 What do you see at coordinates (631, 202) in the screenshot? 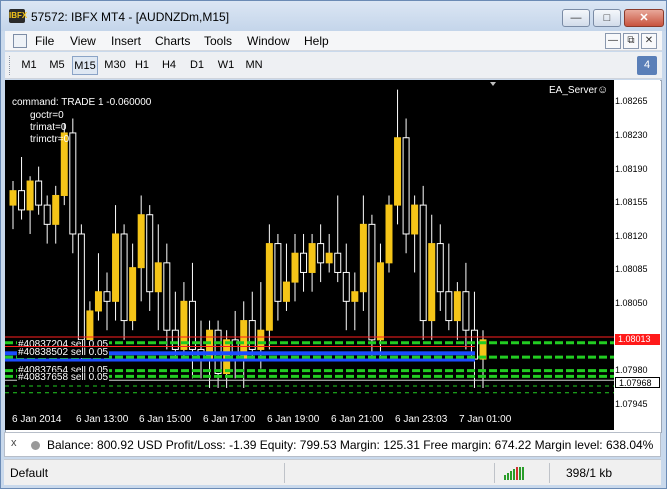
I see `price-tick-label: 1.08155` at bounding box center [631, 202].